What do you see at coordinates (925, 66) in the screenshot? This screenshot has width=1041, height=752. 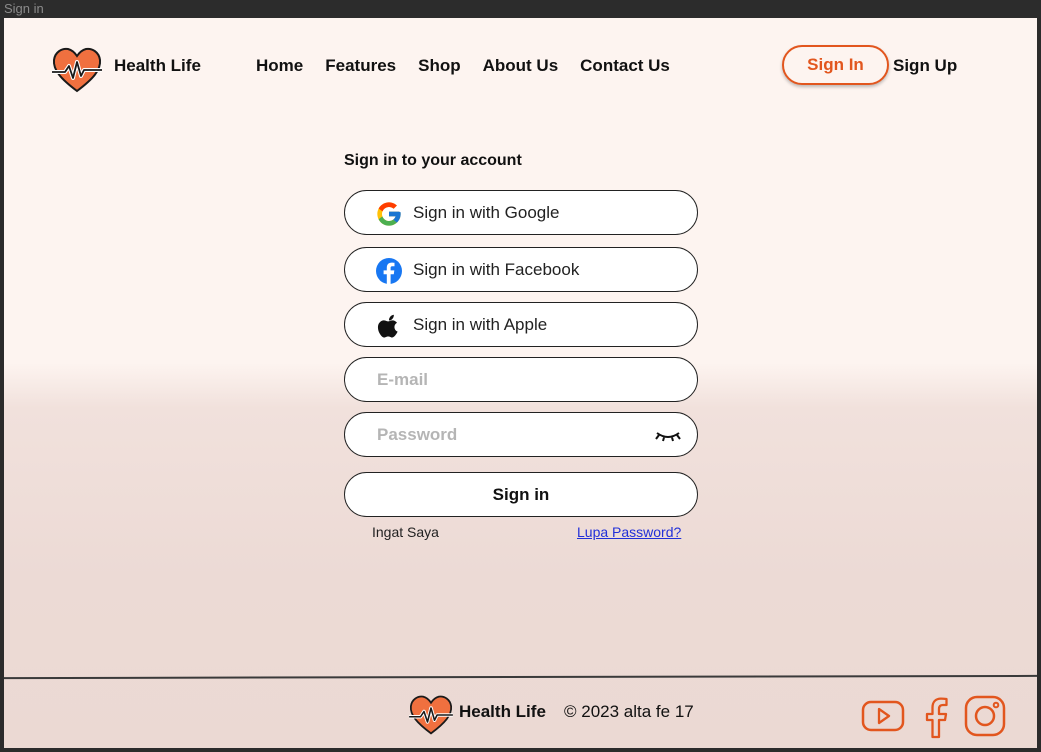 I see `header-sign-up-button: Sign Up` at bounding box center [925, 66].